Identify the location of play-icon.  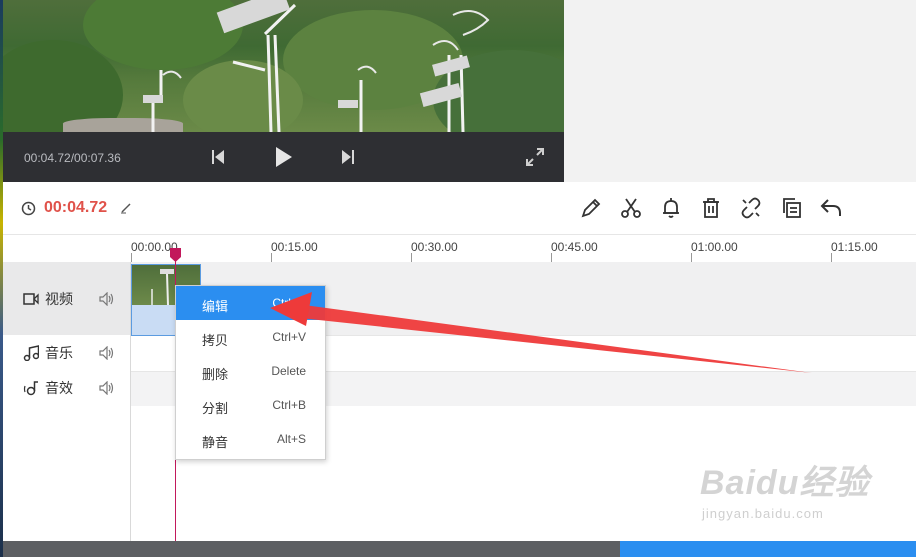
(283, 157).